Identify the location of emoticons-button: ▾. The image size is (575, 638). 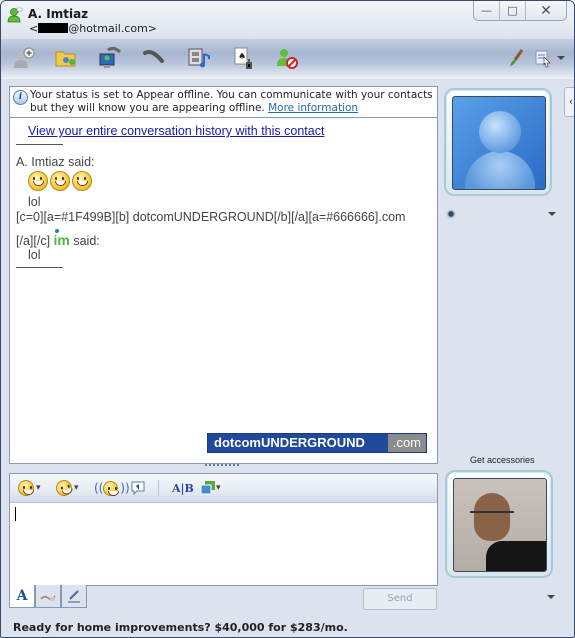
(29, 488).